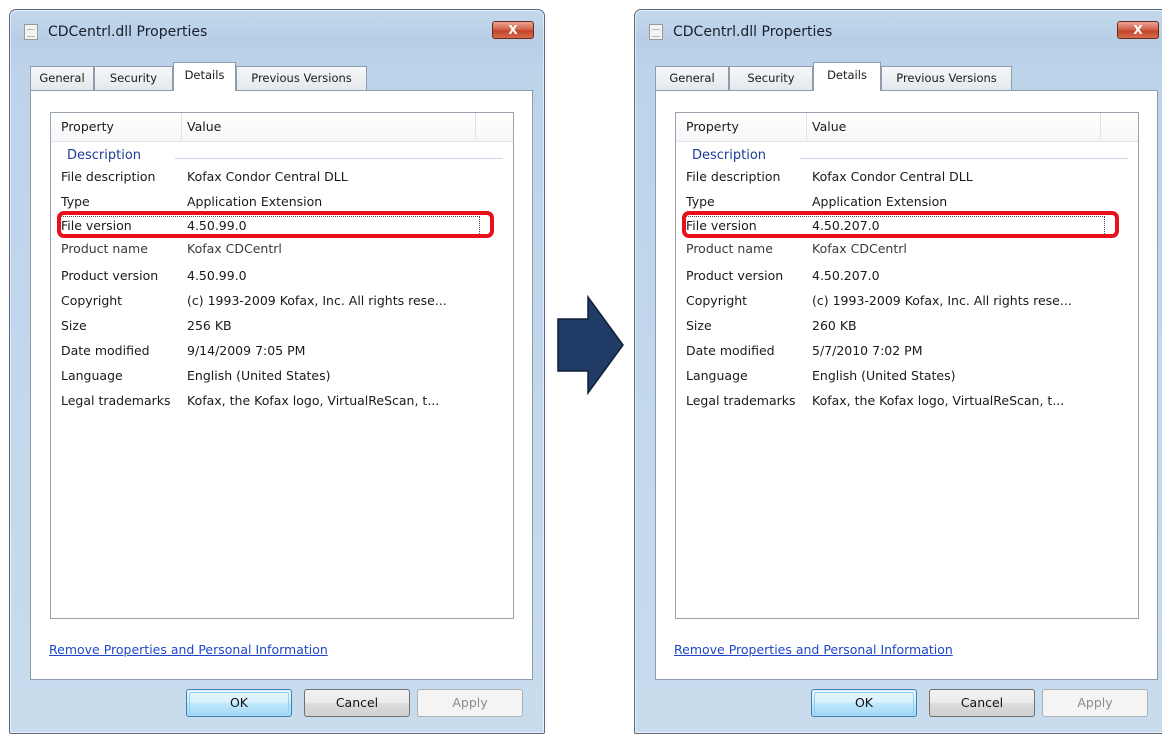  I want to click on property-value: 256 KB, so click(209, 325).